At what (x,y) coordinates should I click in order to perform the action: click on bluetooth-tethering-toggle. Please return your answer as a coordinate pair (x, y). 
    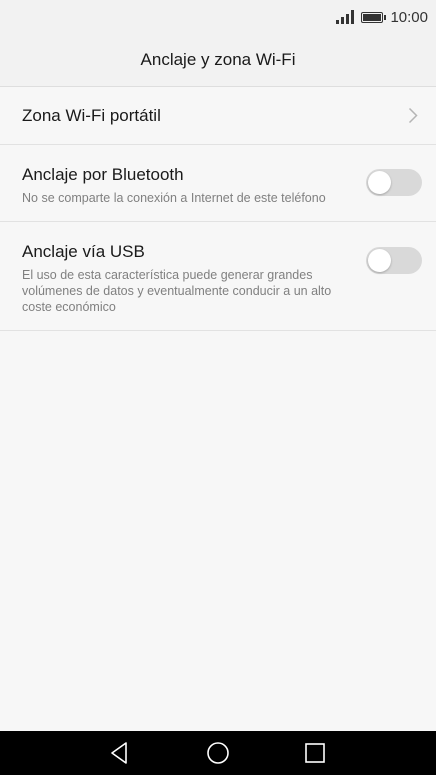
    Looking at the image, I should click on (394, 182).